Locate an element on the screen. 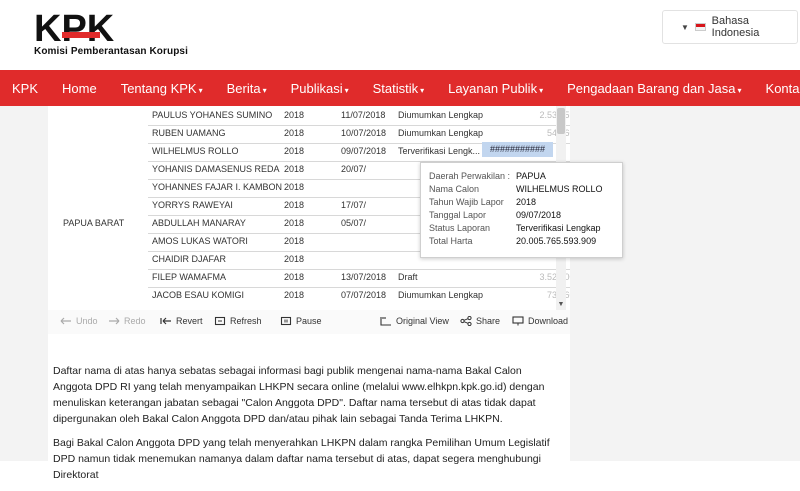 The height and width of the screenshot is (491, 800). nav-layanan-publik: Layanan Publik ▾ is located at coordinates (495, 88).